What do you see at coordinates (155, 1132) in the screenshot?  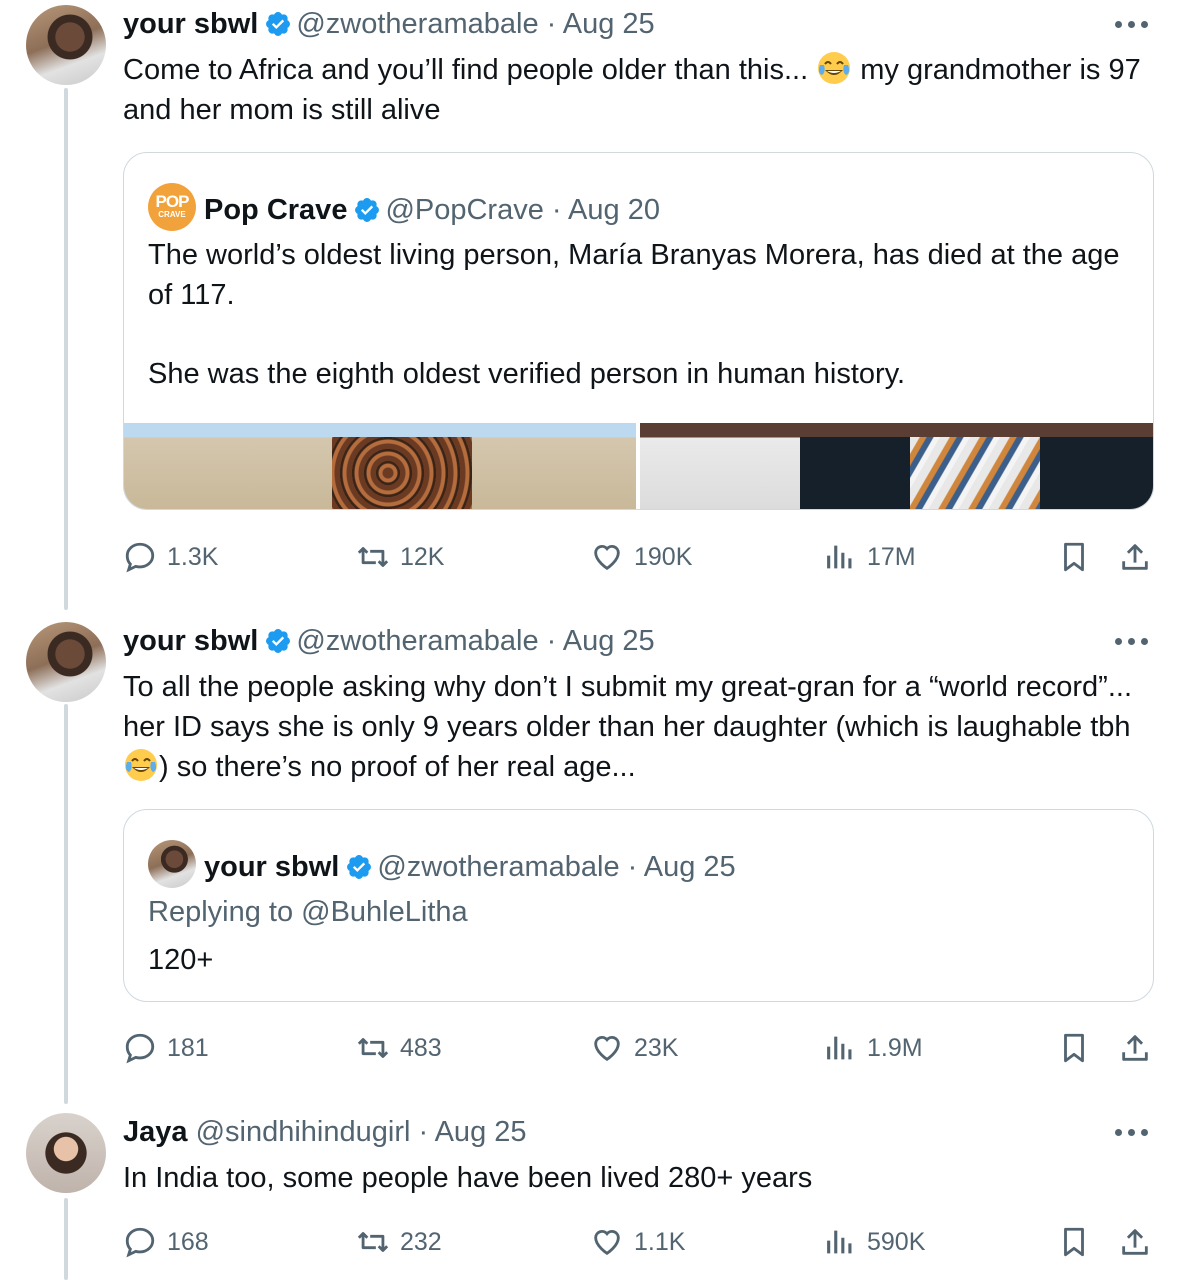 I see `author-name: Jaya` at bounding box center [155, 1132].